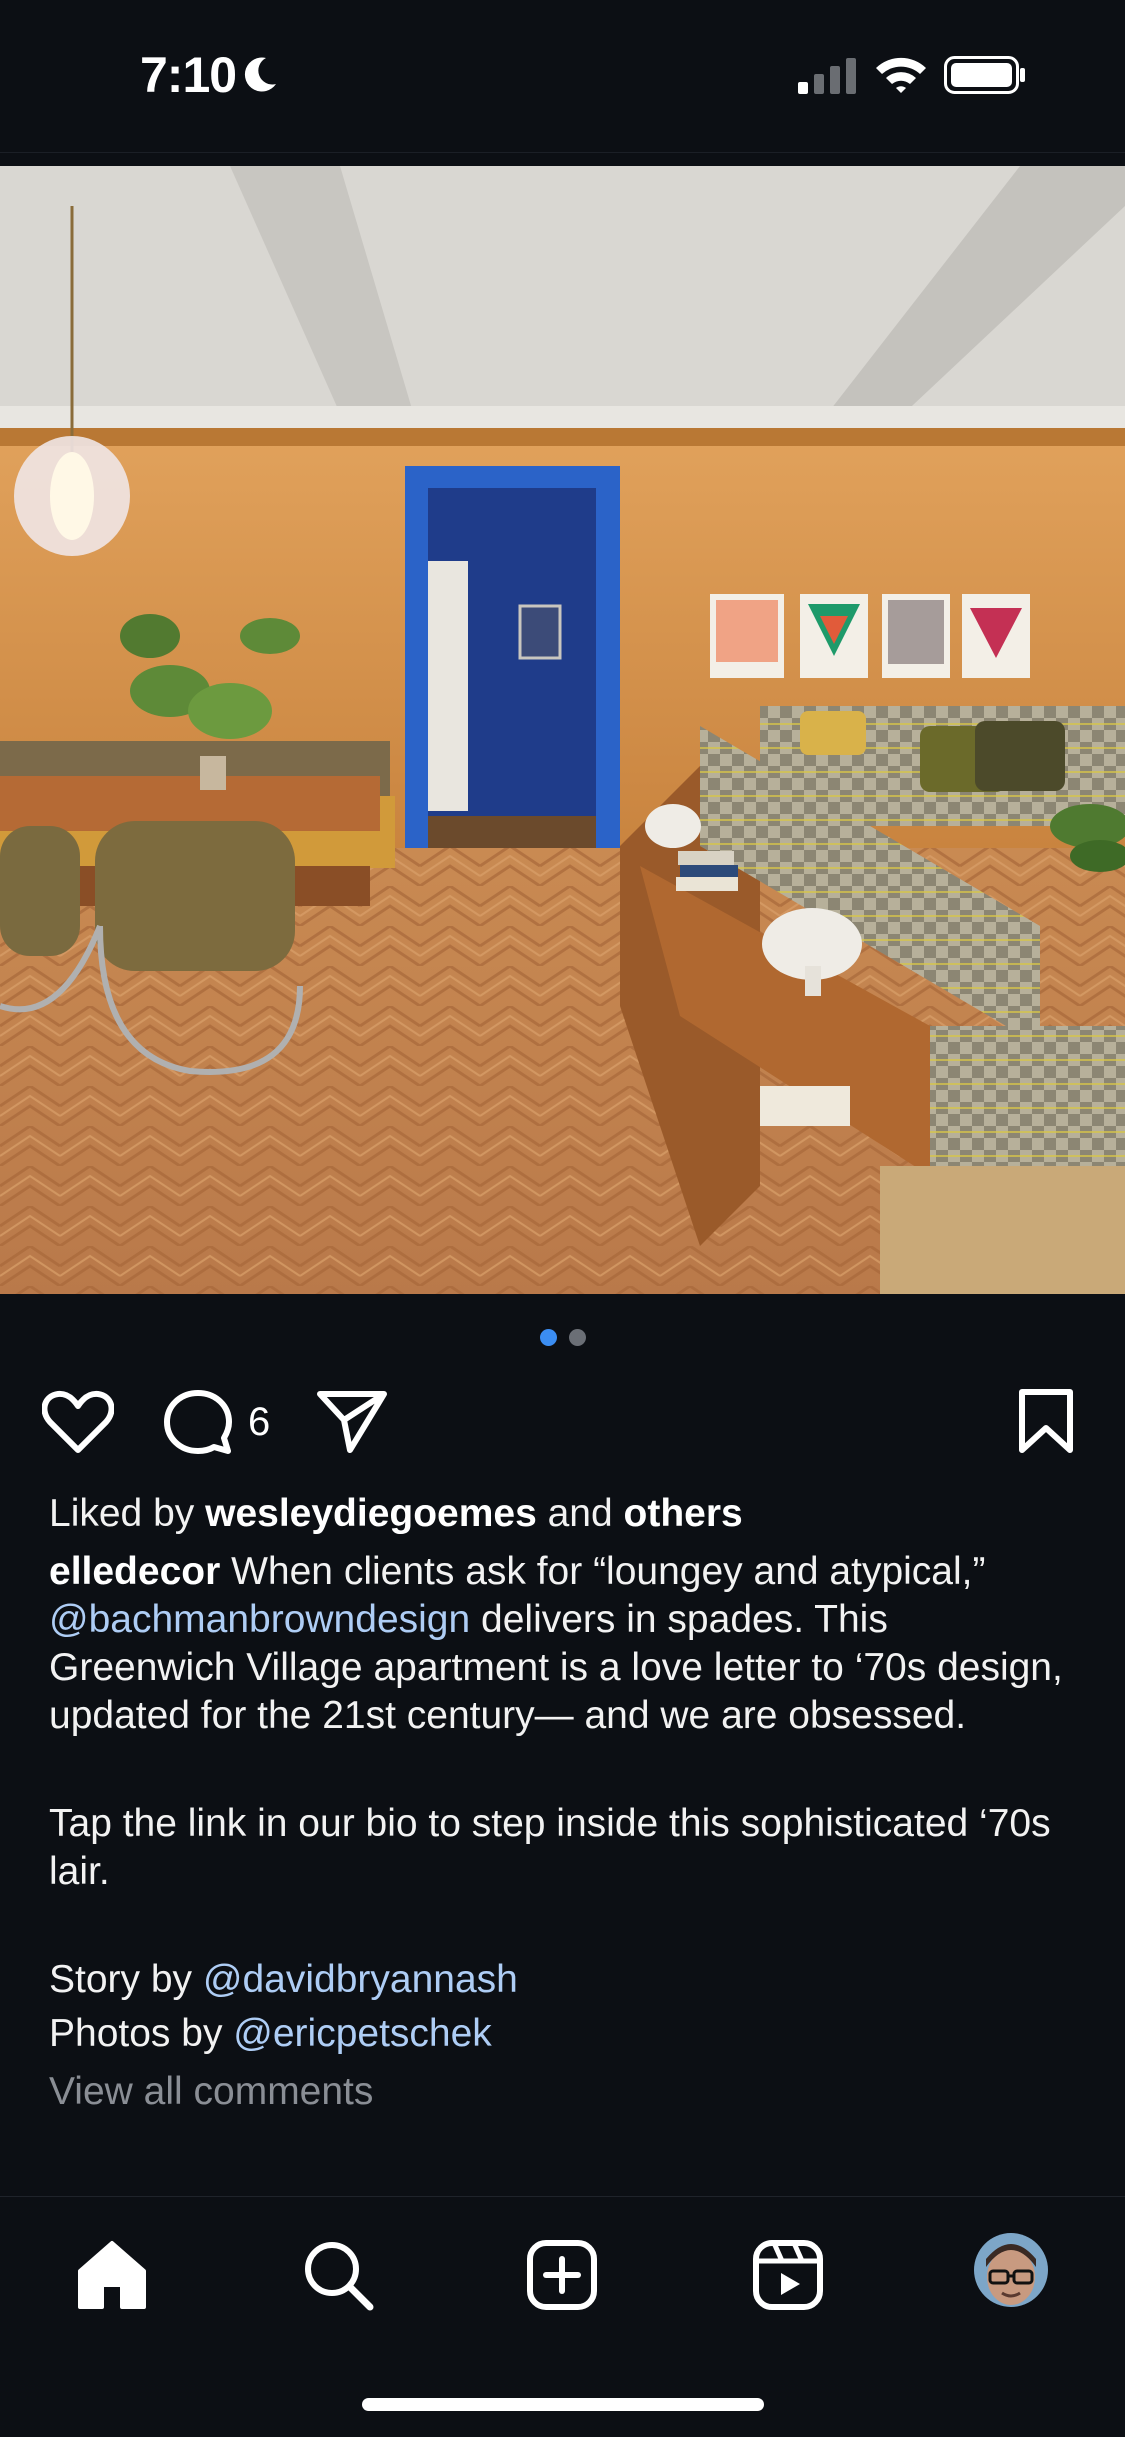 The width and height of the screenshot is (1125, 2437). Describe the element at coordinates (360, 1979) in the screenshot. I see `story-credit-mention: @davidbryannash` at that location.